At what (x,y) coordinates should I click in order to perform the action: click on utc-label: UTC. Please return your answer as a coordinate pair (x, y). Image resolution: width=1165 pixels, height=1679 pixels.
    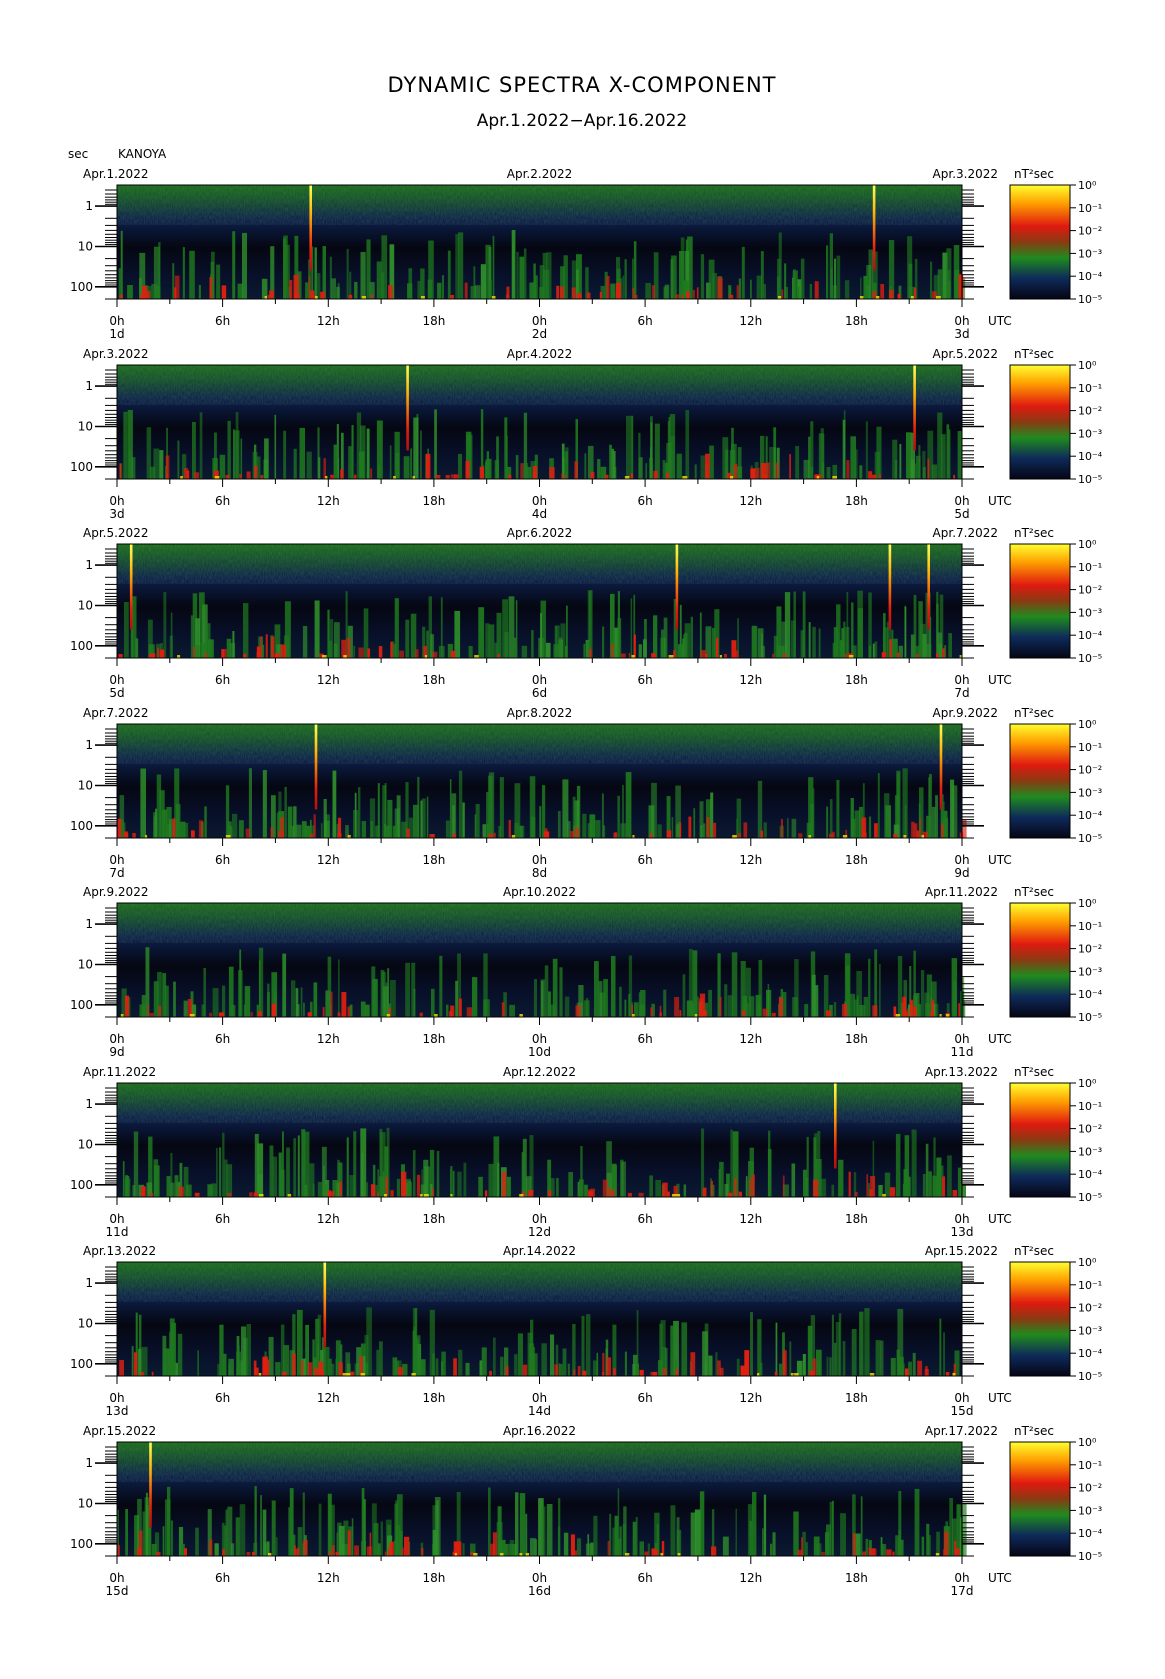
    Looking at the image, I should click on (1000, 321).